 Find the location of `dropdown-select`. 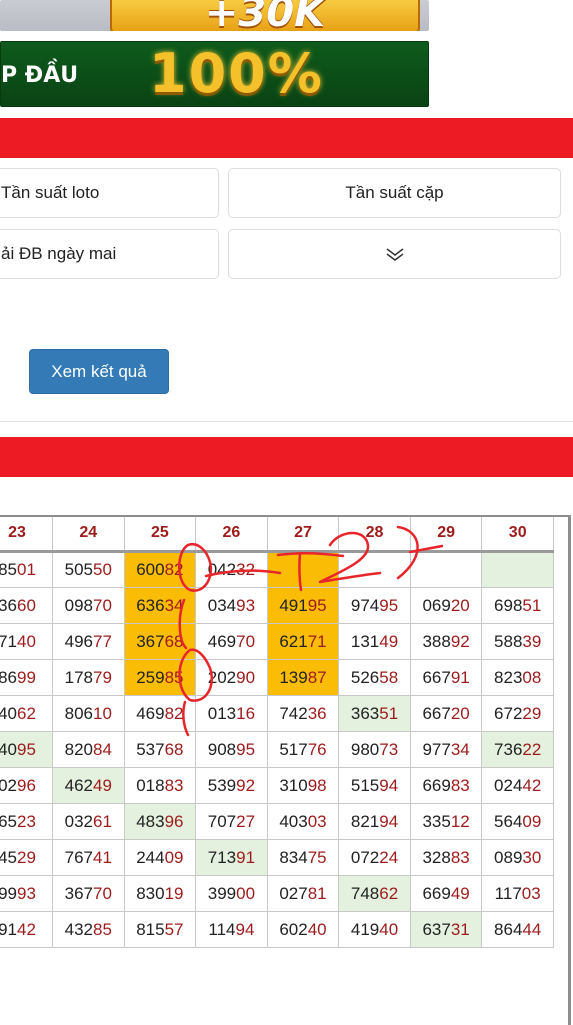

dropdown-select is located at coordinates (394, 254).